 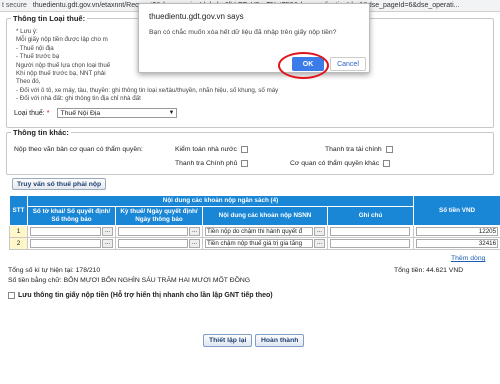 I want to click on chevron-down-icon: ▼, so click(x=171, y=113).